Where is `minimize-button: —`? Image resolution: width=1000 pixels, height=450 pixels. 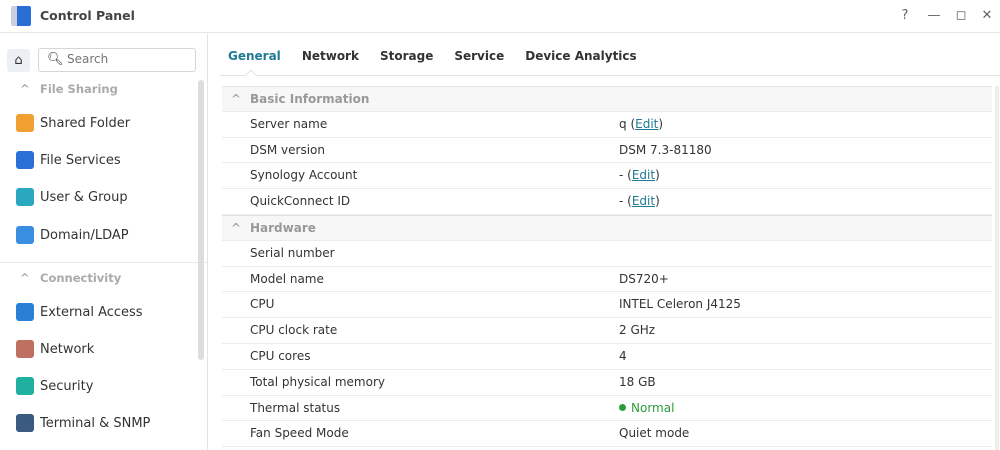
minimize-button: — is located at coordinates (934, 15).